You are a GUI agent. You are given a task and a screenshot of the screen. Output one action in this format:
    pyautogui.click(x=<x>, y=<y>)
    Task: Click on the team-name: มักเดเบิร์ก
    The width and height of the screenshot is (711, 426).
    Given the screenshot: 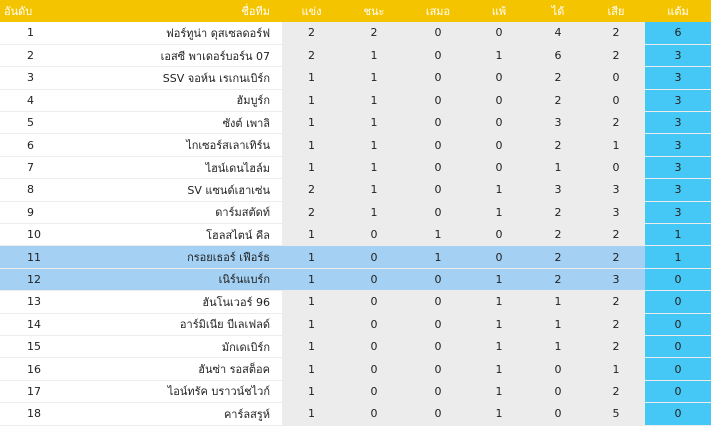 What is the action you would take?
    pyautogui.click(x=172, y=346)
    